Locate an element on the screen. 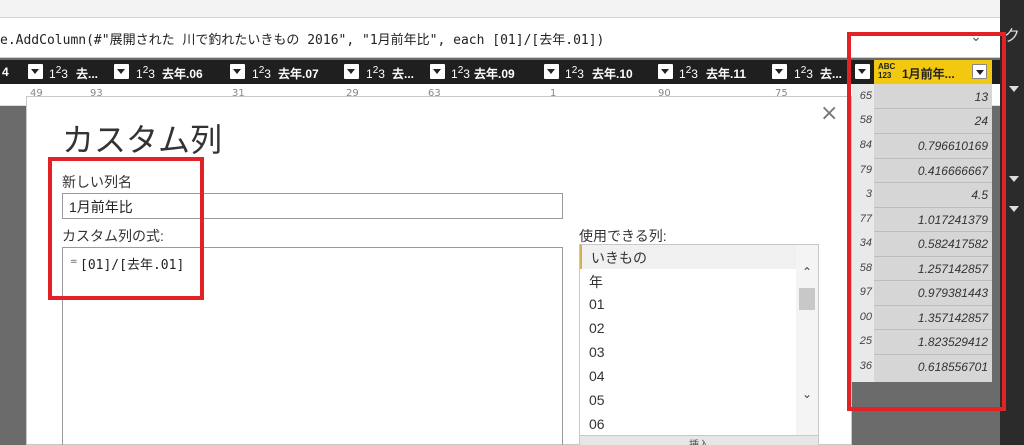 The image size is (1024, 445). pane-title-fragment: ク is located at coordinates (1012, 35).